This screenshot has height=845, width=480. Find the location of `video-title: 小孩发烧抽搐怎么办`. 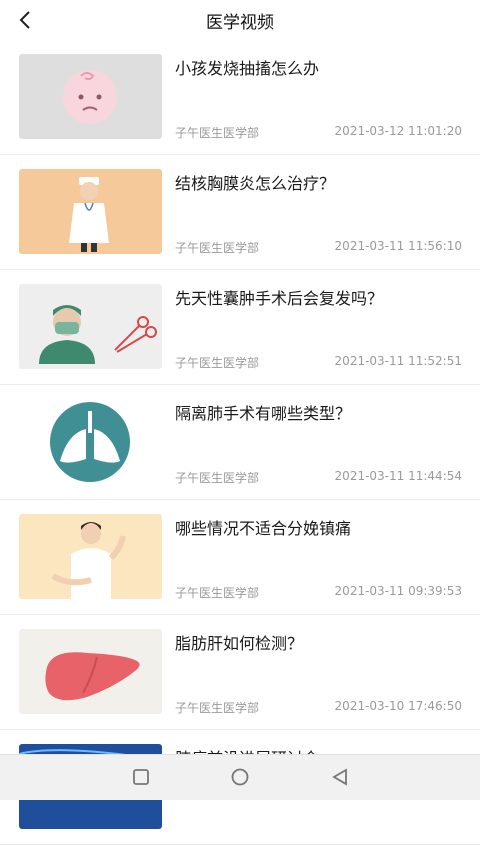

video-title: 小孩发烧抽搐怎么办 is located at coordinates (247, 68).